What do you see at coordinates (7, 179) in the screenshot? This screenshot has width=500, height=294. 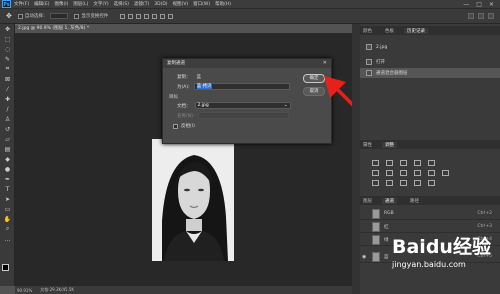 I see `pen-tool-icon: ✒` at bounding box center [7, 179].